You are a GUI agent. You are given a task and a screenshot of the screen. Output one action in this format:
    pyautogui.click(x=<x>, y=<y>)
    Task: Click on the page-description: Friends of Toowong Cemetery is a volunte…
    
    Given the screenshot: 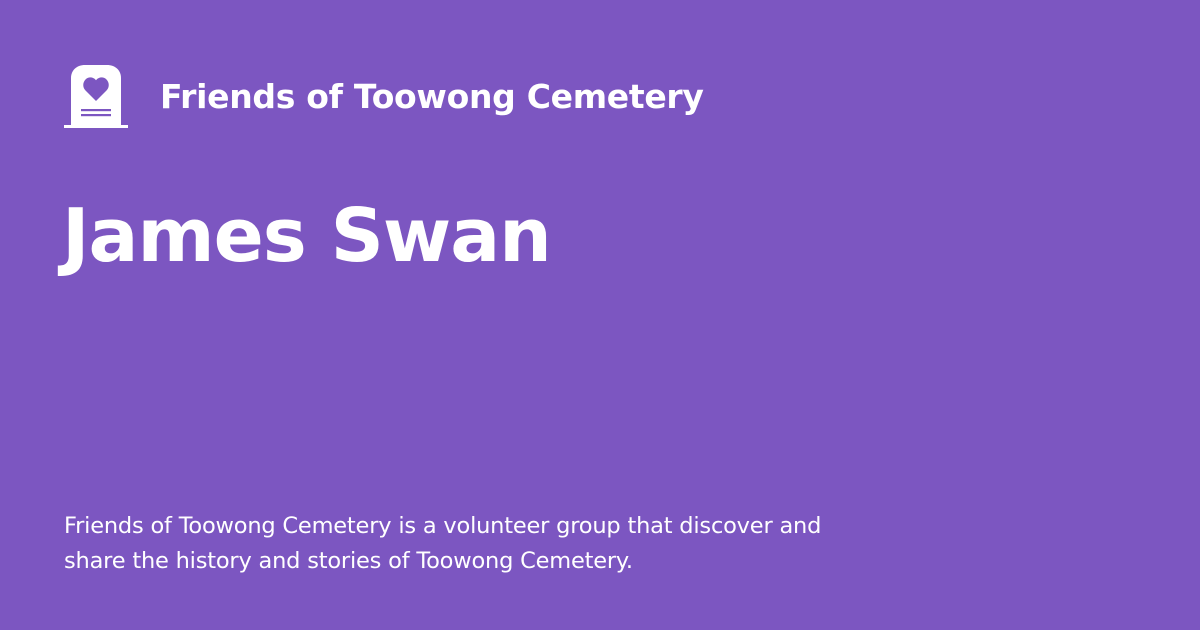 What is the action you would take?
    pyautogui.click(x=443, y=543)
    